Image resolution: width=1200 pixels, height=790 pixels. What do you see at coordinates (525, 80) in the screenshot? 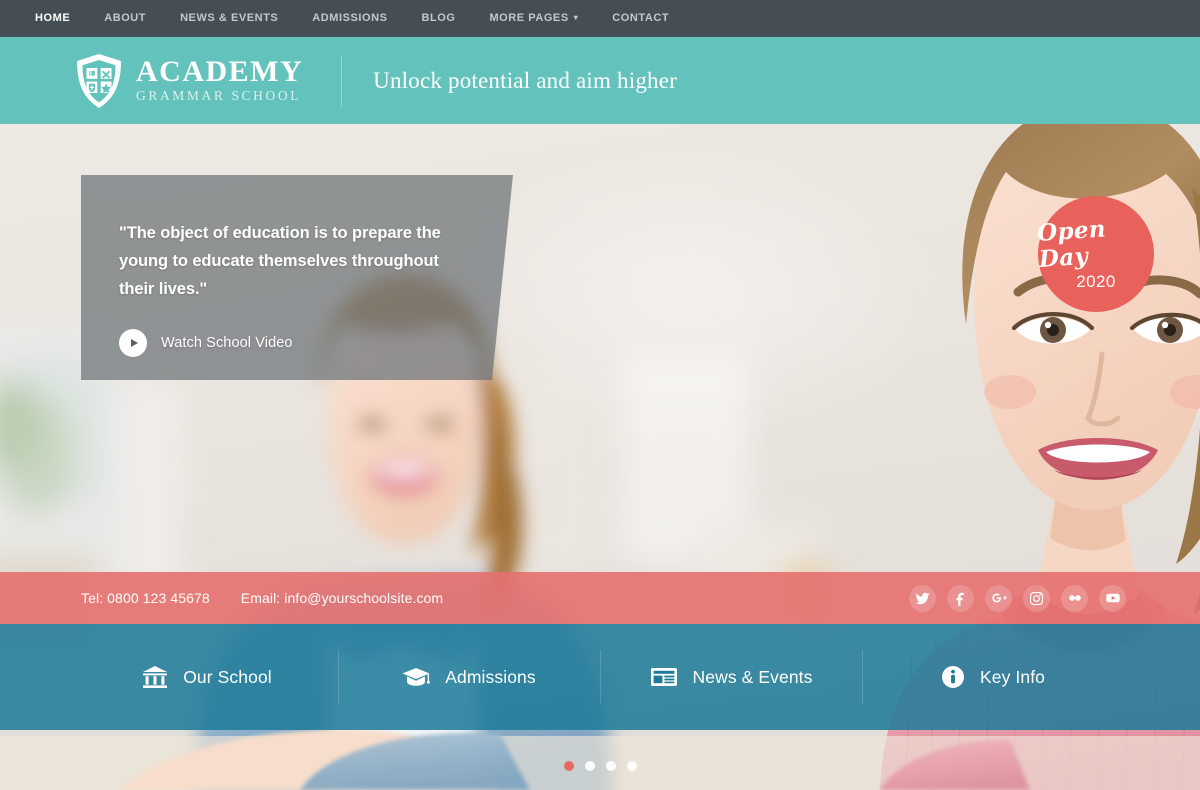
I see `brand-tagline: Unlock potential and aim higher` at bounding box center [525, 80].